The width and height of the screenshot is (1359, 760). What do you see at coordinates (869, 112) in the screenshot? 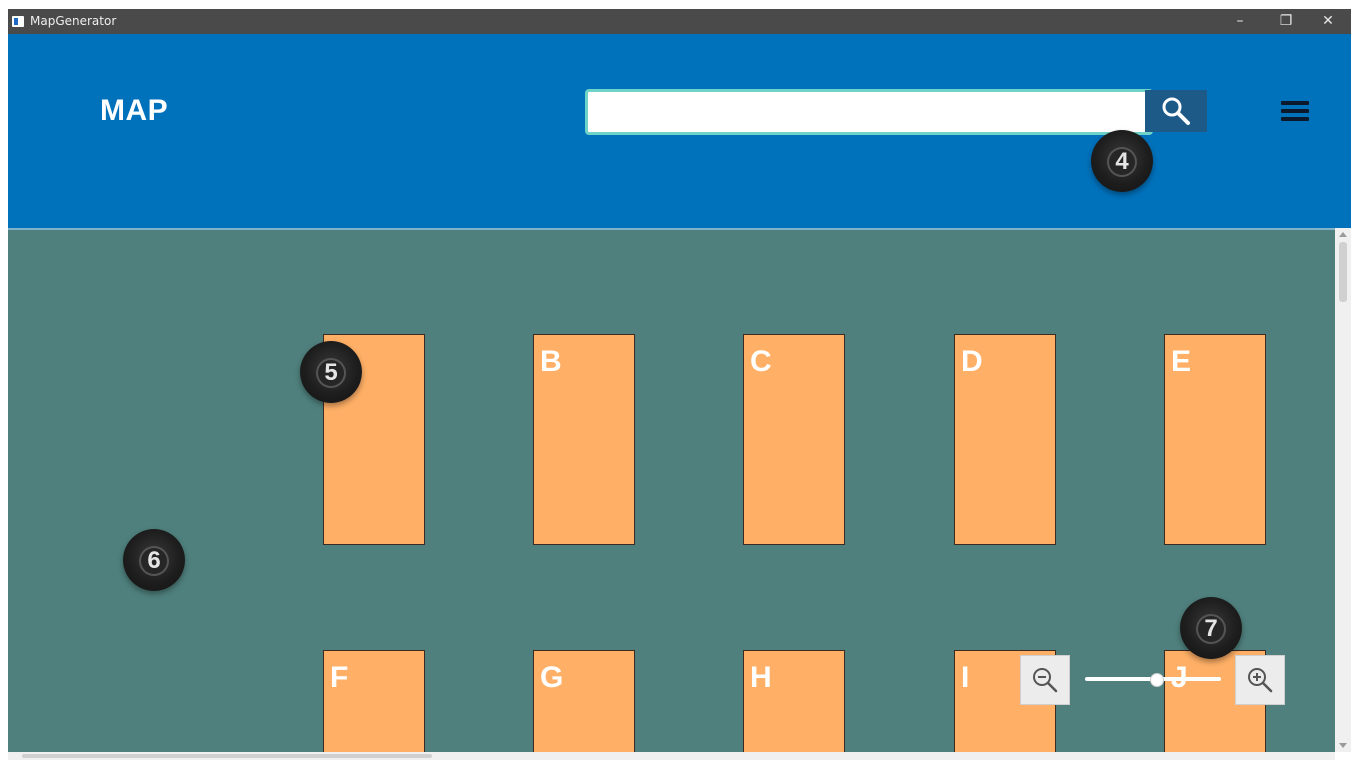
I see `search-input` at bounding box center [869, 112].